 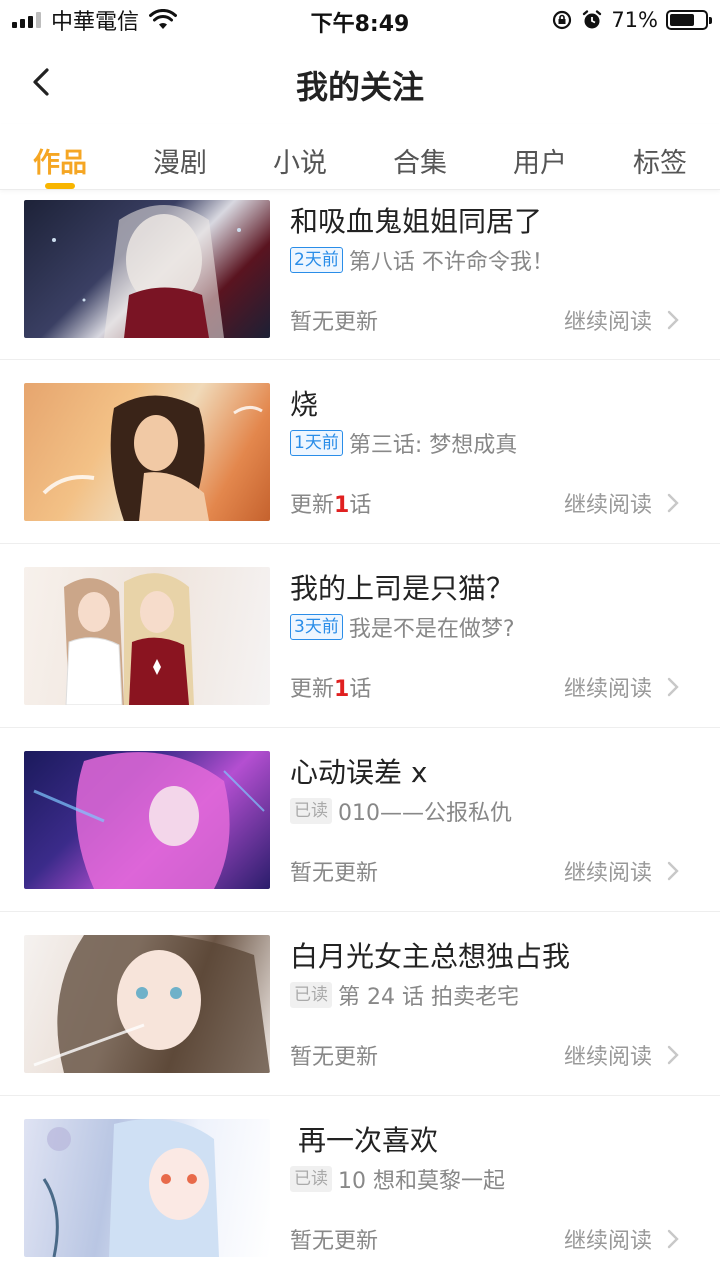 I want to click on item-meta: 1天前 第三话: 梦想成真, so click(x=403, y=443).